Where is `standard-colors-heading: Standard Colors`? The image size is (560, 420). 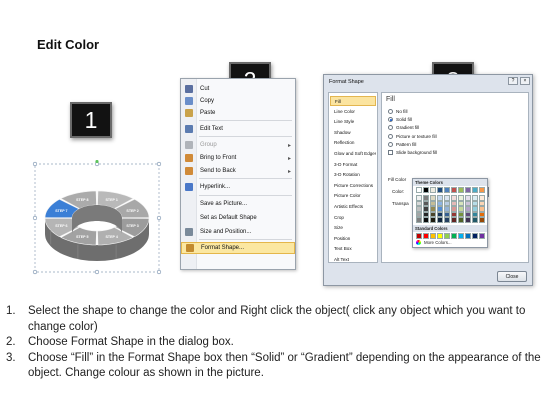
standard-colors-heading: Standard Colors is located at coordinates (450, 228).